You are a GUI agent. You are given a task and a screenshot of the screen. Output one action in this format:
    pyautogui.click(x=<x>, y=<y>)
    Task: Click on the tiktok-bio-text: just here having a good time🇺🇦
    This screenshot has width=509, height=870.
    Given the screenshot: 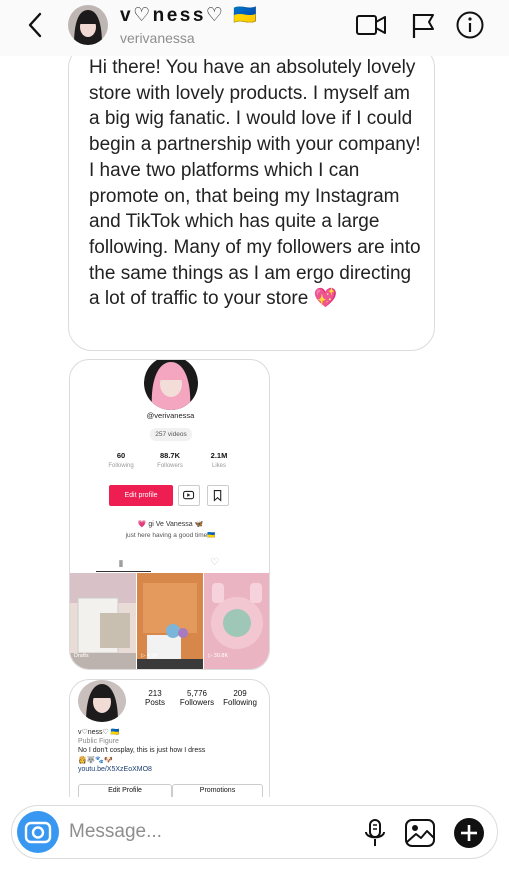 What is the action you would take?
    pyautogui.click(x=170, y=535)
    